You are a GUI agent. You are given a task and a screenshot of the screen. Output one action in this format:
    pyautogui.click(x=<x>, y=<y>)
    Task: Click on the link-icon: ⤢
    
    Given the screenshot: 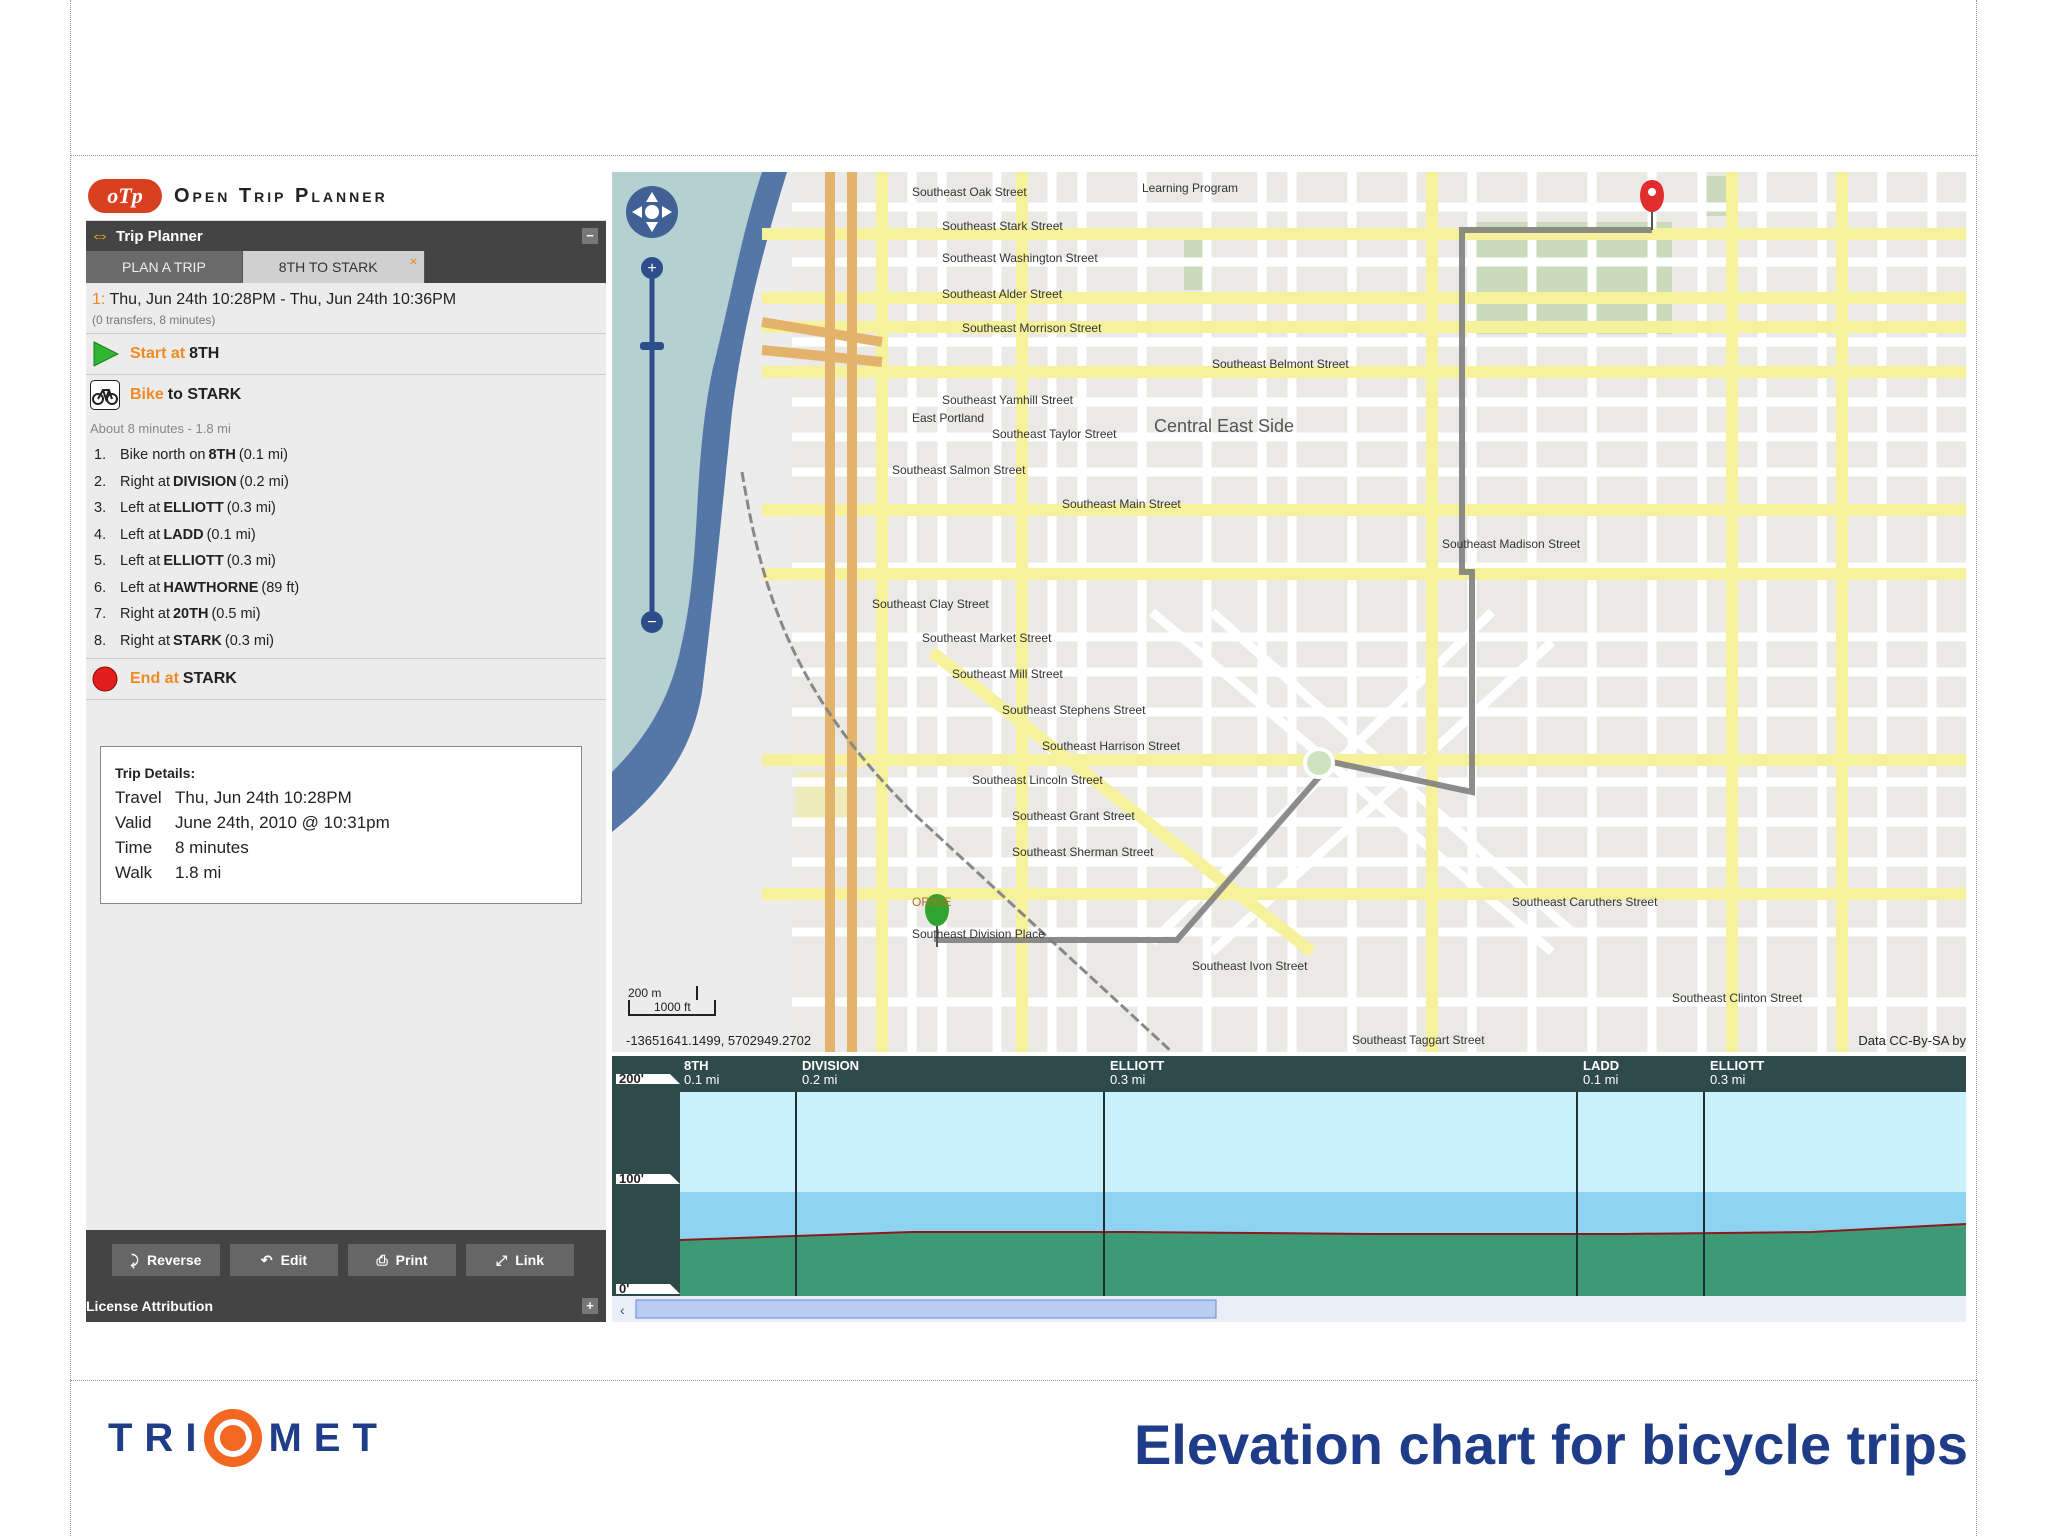 What is the action you would take?
    pyautogui.click(x=502, y=1259)
    